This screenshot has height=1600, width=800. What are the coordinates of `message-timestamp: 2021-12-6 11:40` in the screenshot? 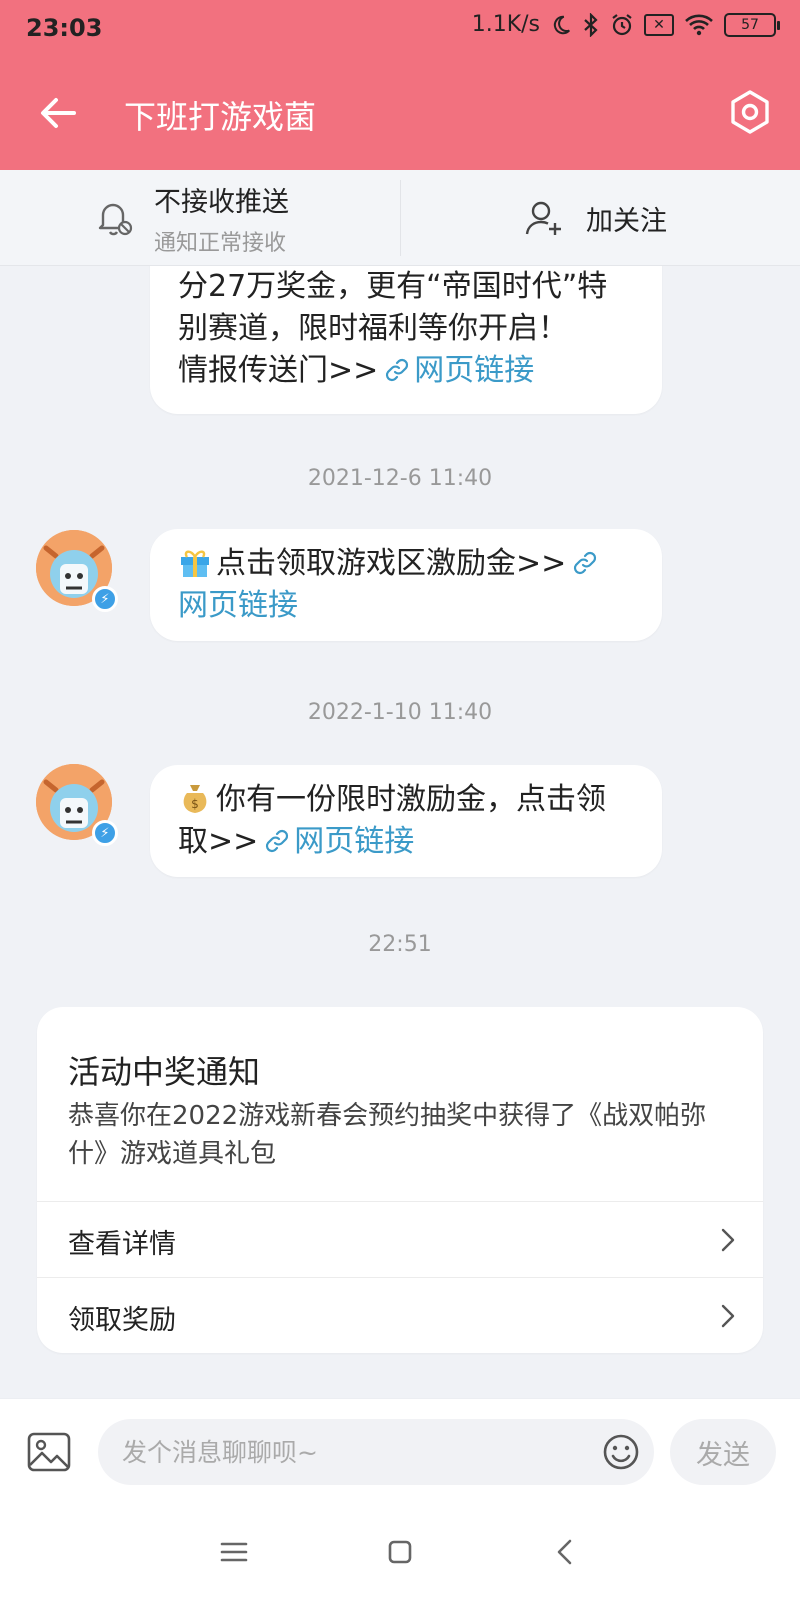 It's located at (400, 478).